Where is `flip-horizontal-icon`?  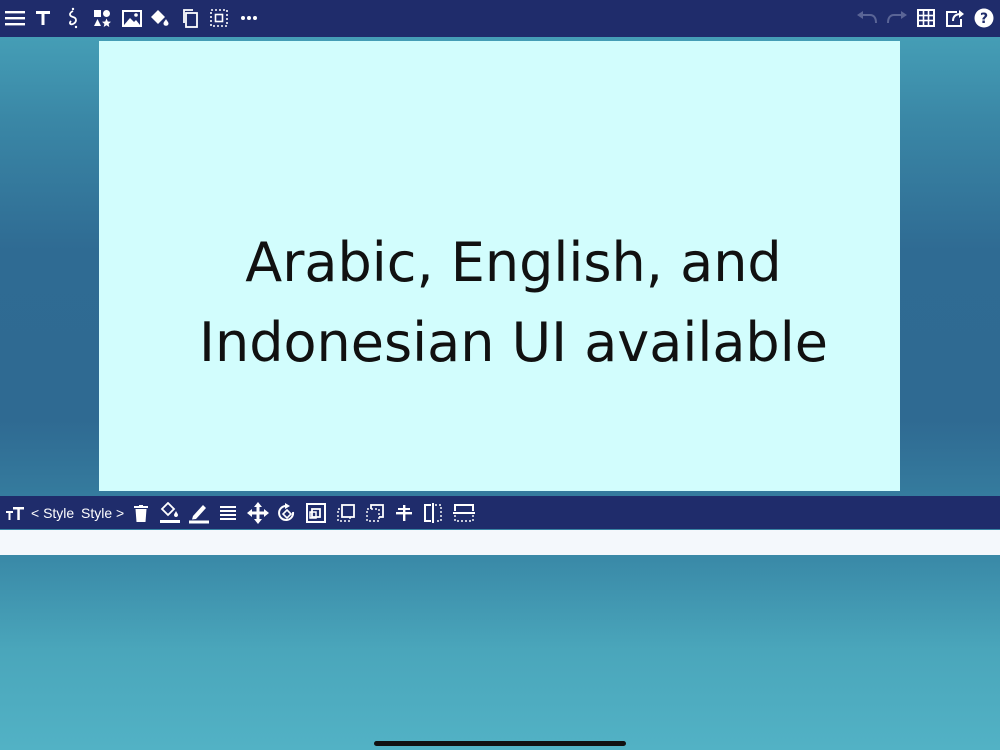 flip-horizontal-icon is located at coordinates (433, 513).